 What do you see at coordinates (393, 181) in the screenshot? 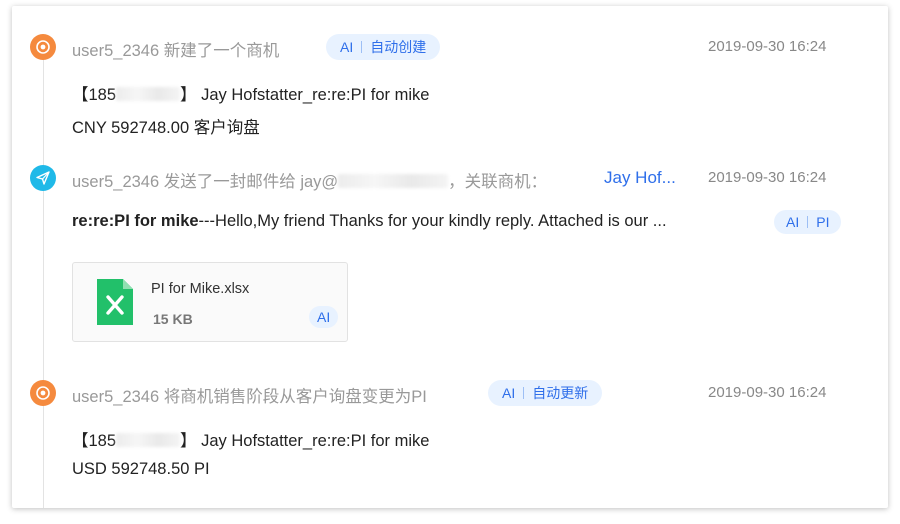
I see `redacted-email` at bounding box center [393, 181].